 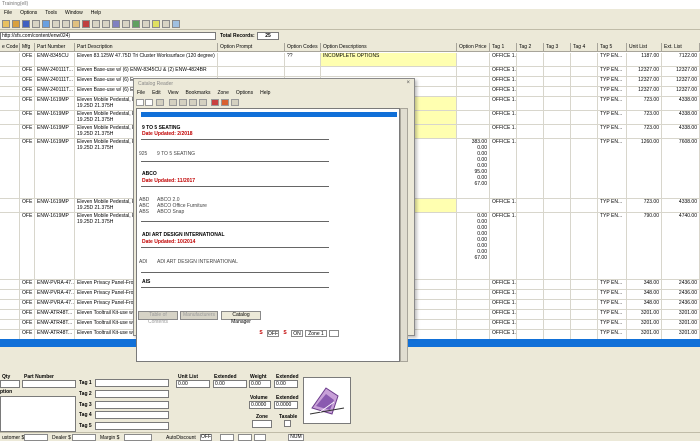 What do you see at coordinates (132, 383) in the screenshot?
I see `tag1-input` at bounding box center [132, 383].